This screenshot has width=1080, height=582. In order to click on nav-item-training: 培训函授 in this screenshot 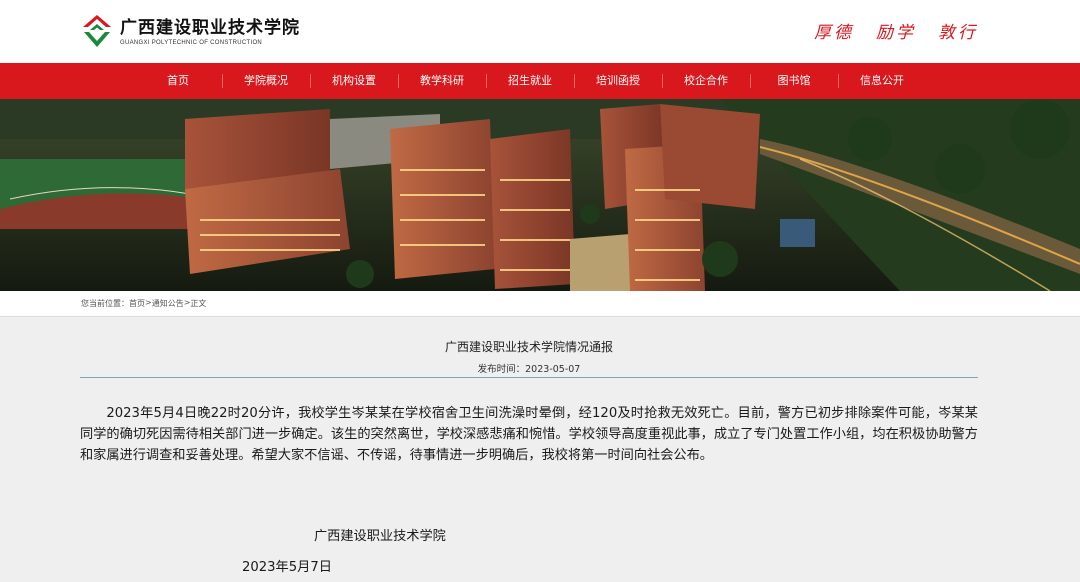, I will do `click(618, 81)`.